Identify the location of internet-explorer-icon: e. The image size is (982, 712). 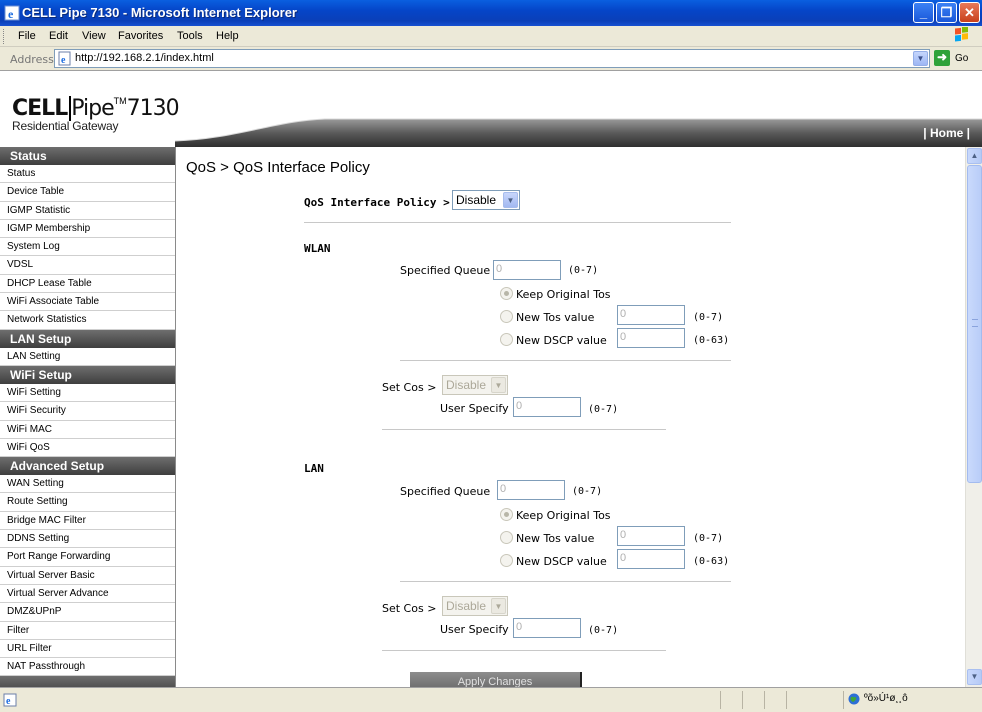
(12, 13).